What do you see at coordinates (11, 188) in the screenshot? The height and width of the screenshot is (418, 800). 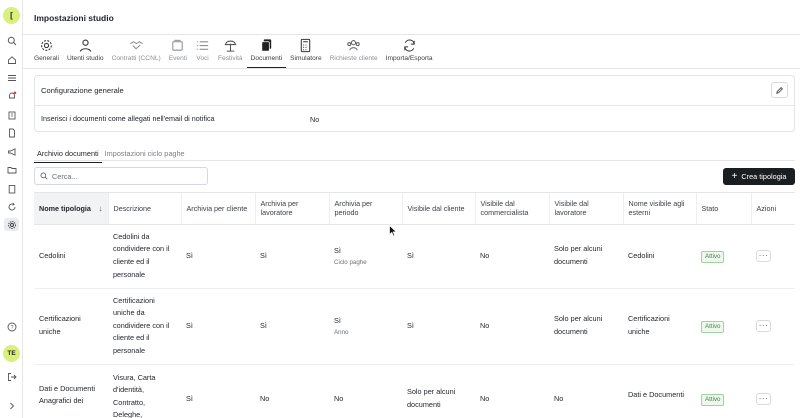 I see `clipboard-icon` at bounding box center [11, 188].